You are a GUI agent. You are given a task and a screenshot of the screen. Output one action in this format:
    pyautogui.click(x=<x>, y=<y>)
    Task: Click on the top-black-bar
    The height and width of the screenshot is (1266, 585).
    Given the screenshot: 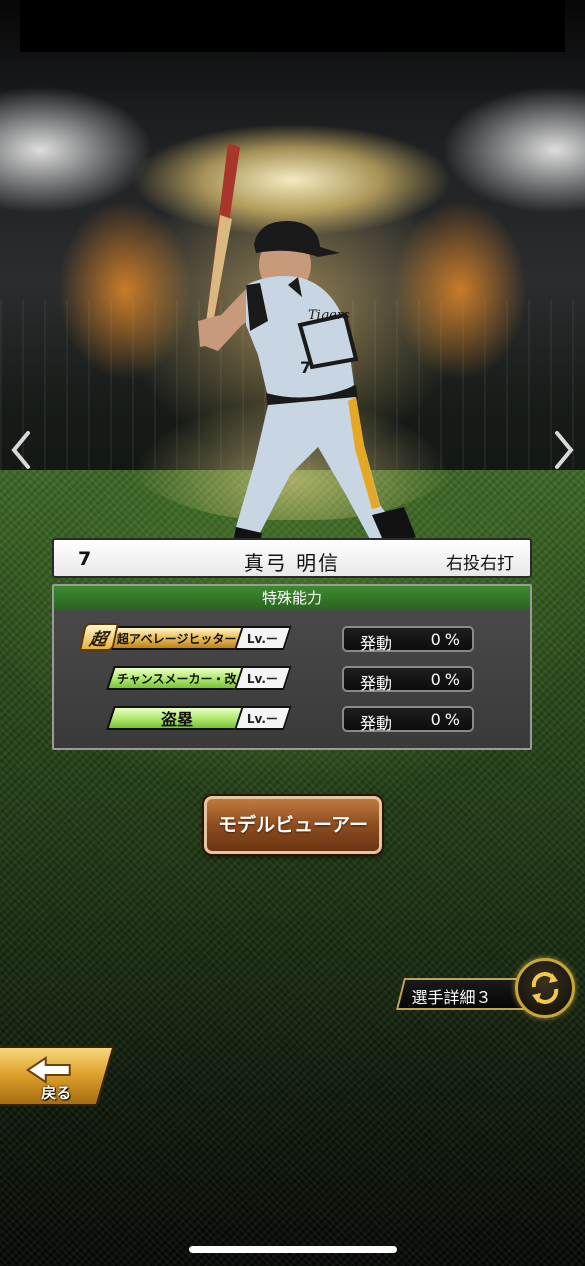 What is the action you would take?
    pyautogui.click(x=292, y=26)
    